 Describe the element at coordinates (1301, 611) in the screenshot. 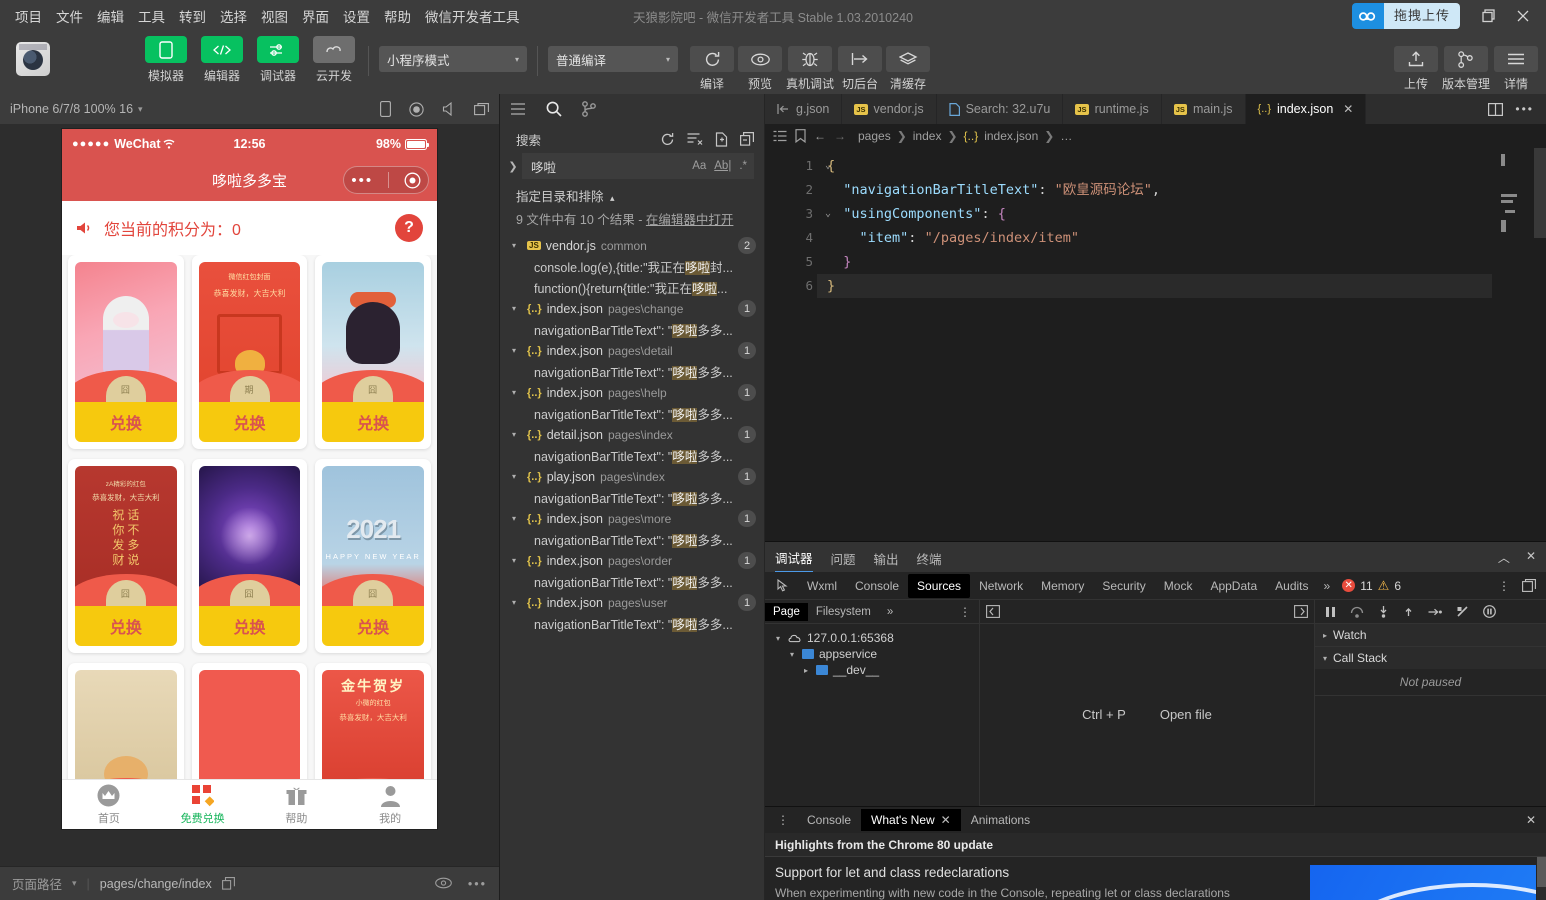

I see `show-debugger-icon` at that location.